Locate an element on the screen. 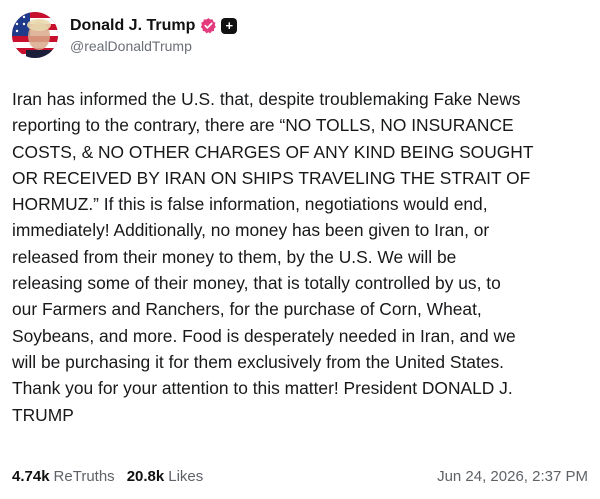 The height and width of the screenshot is (499, 600). name-row: Donald J. Trump + is located at coordinates (154, 26).